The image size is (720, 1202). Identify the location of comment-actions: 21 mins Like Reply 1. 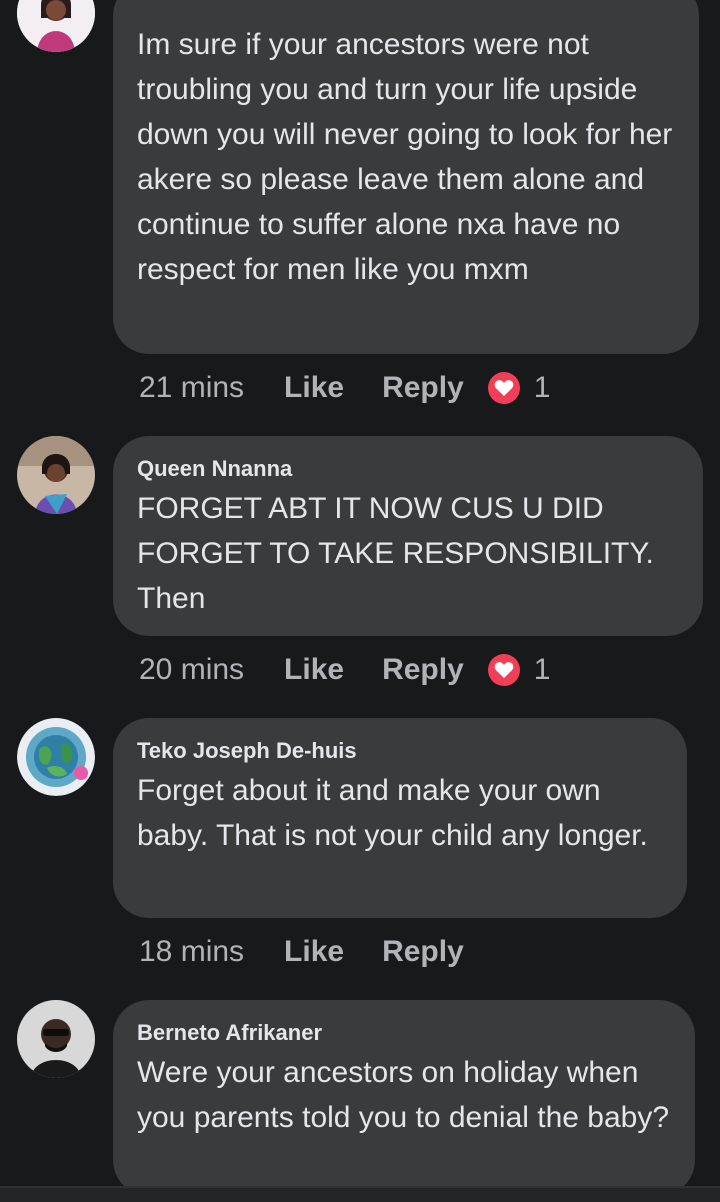
(344, 388).